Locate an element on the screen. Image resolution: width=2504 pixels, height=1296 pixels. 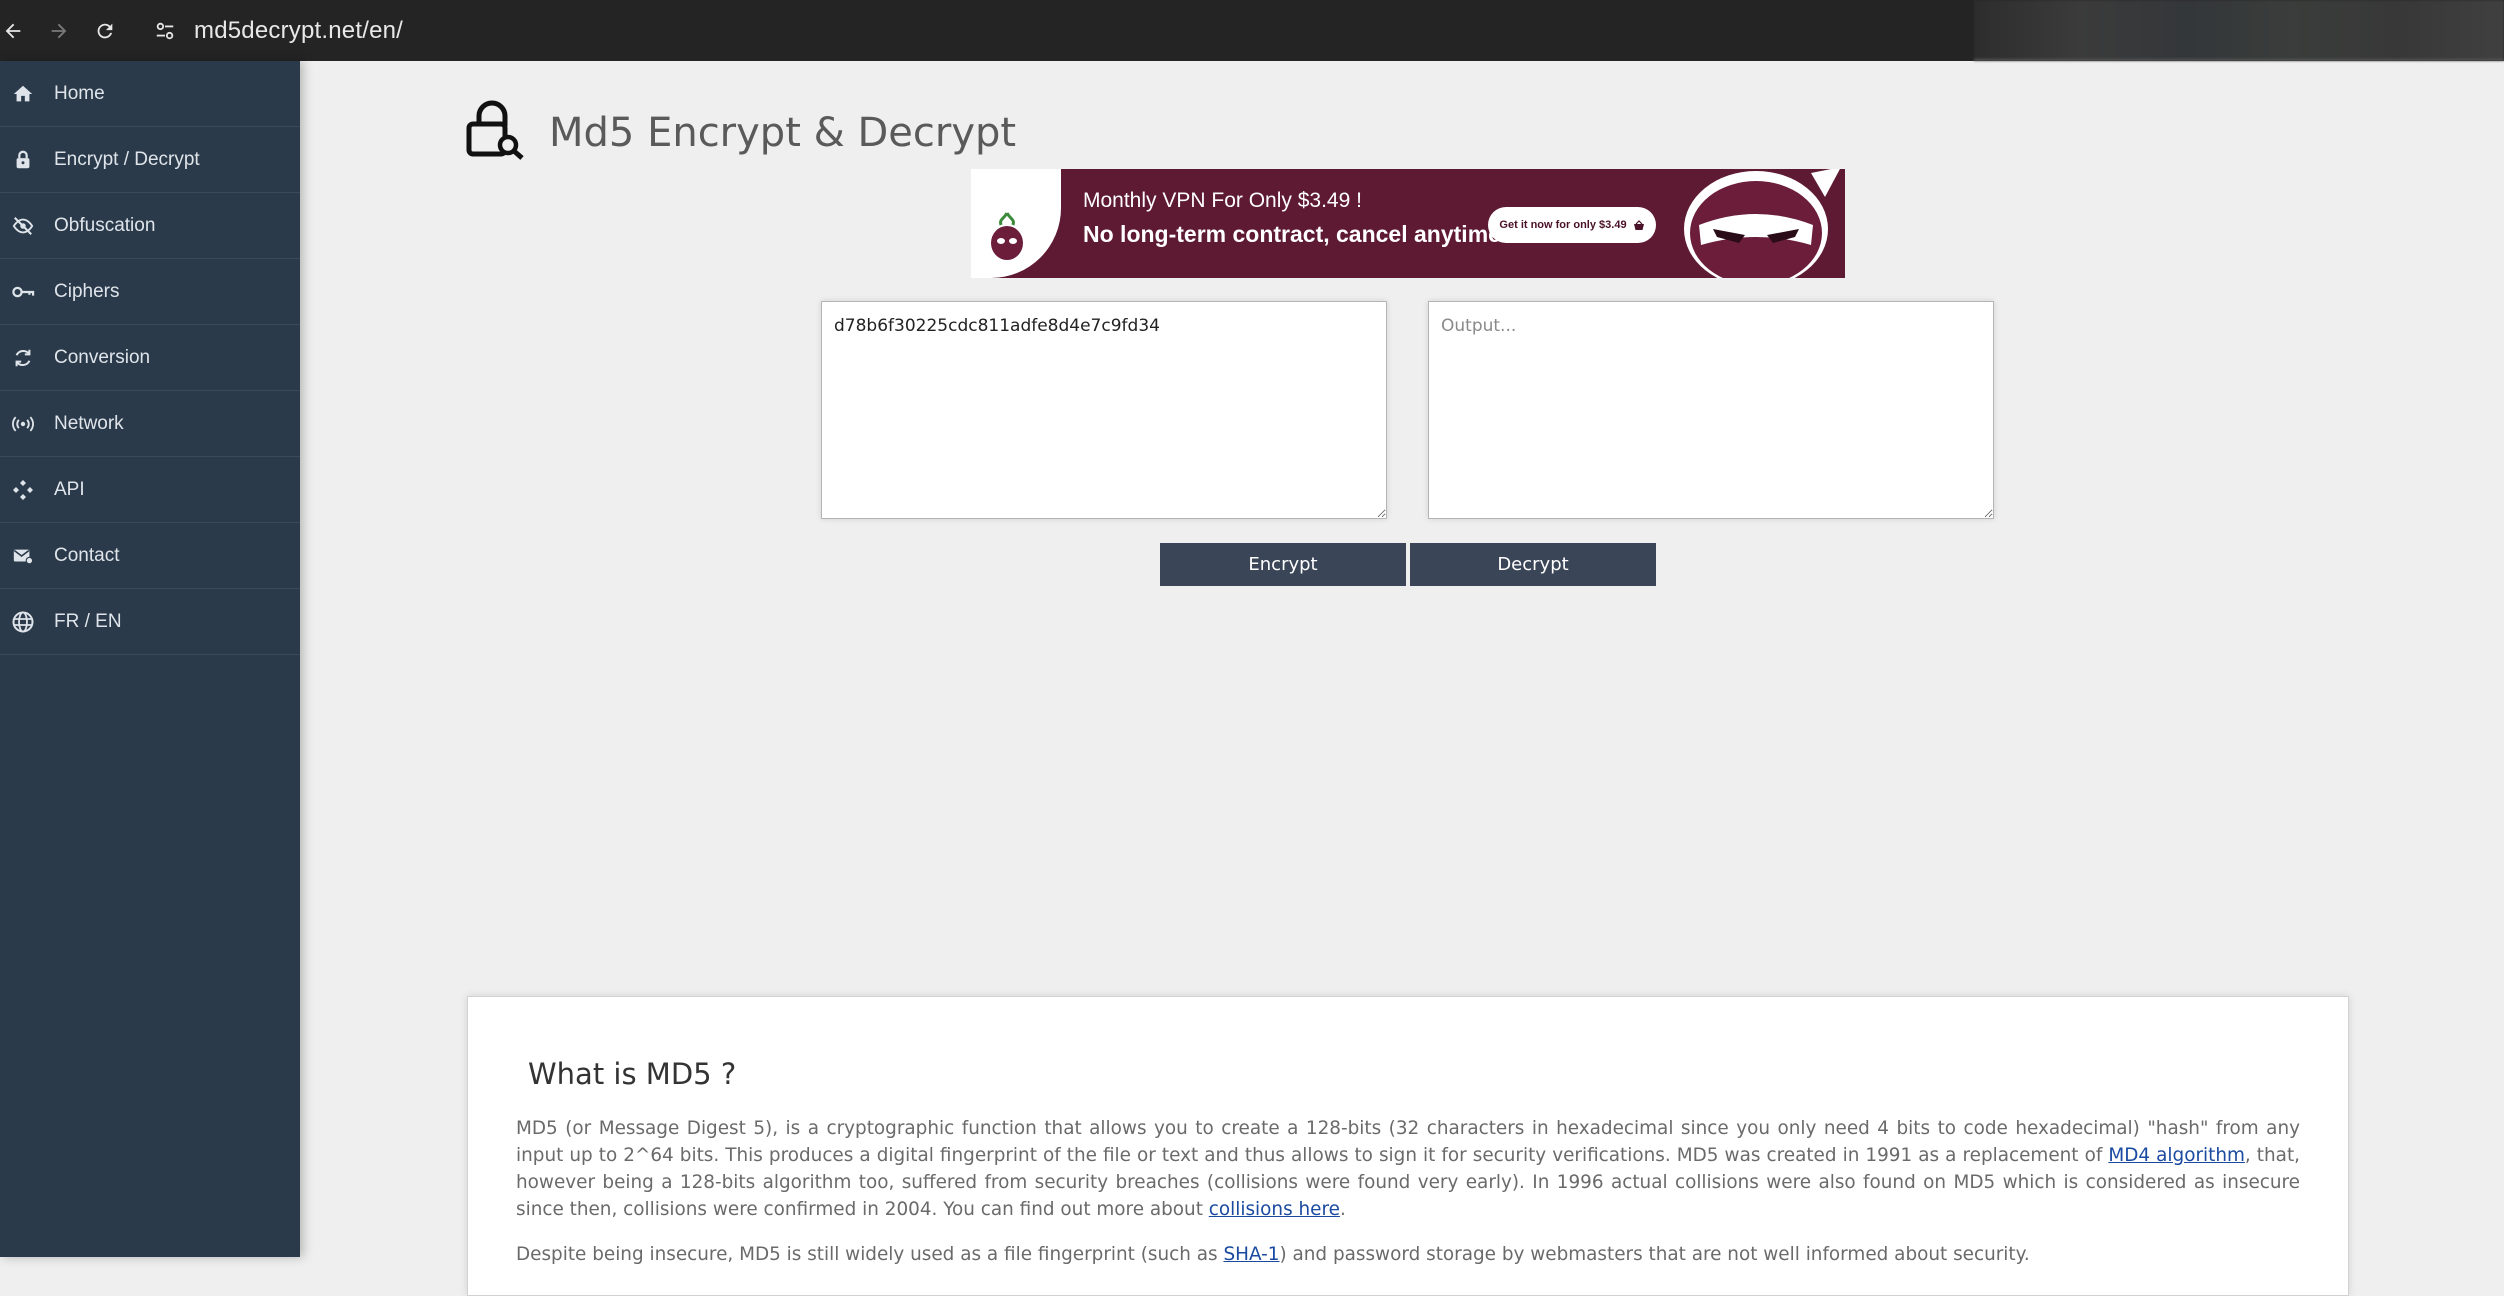
sidebar-item-network: Network is located at coordinates (150, 424).